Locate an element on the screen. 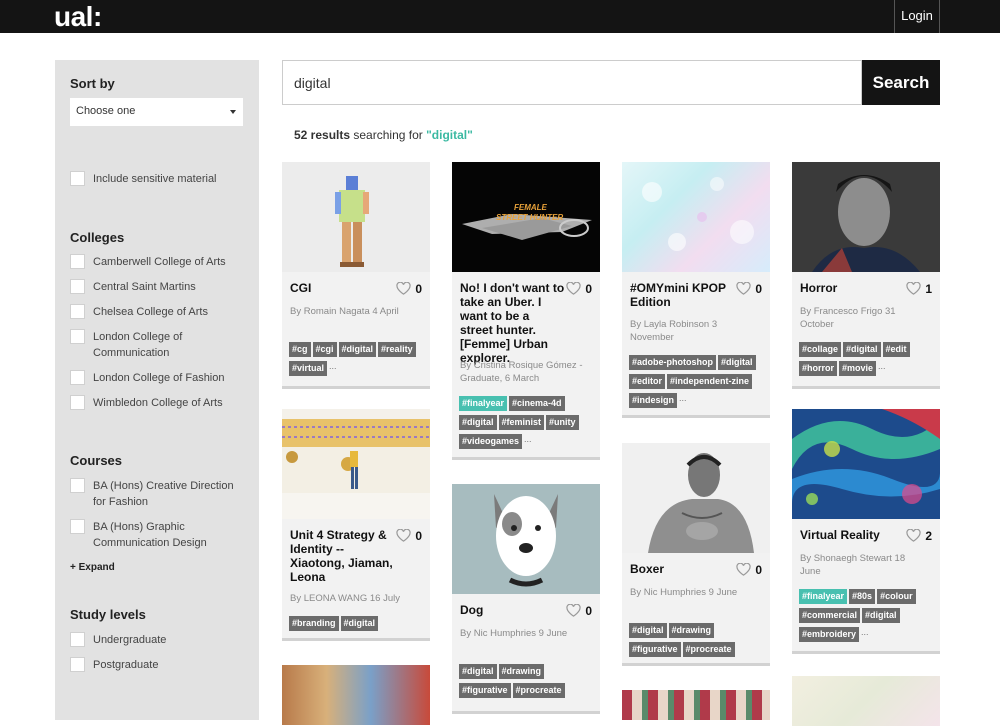 Image resolution: width=1000 pixels, height=726 pixels. level-checkbox: Undergraduate is located at coordinates (161, 640).